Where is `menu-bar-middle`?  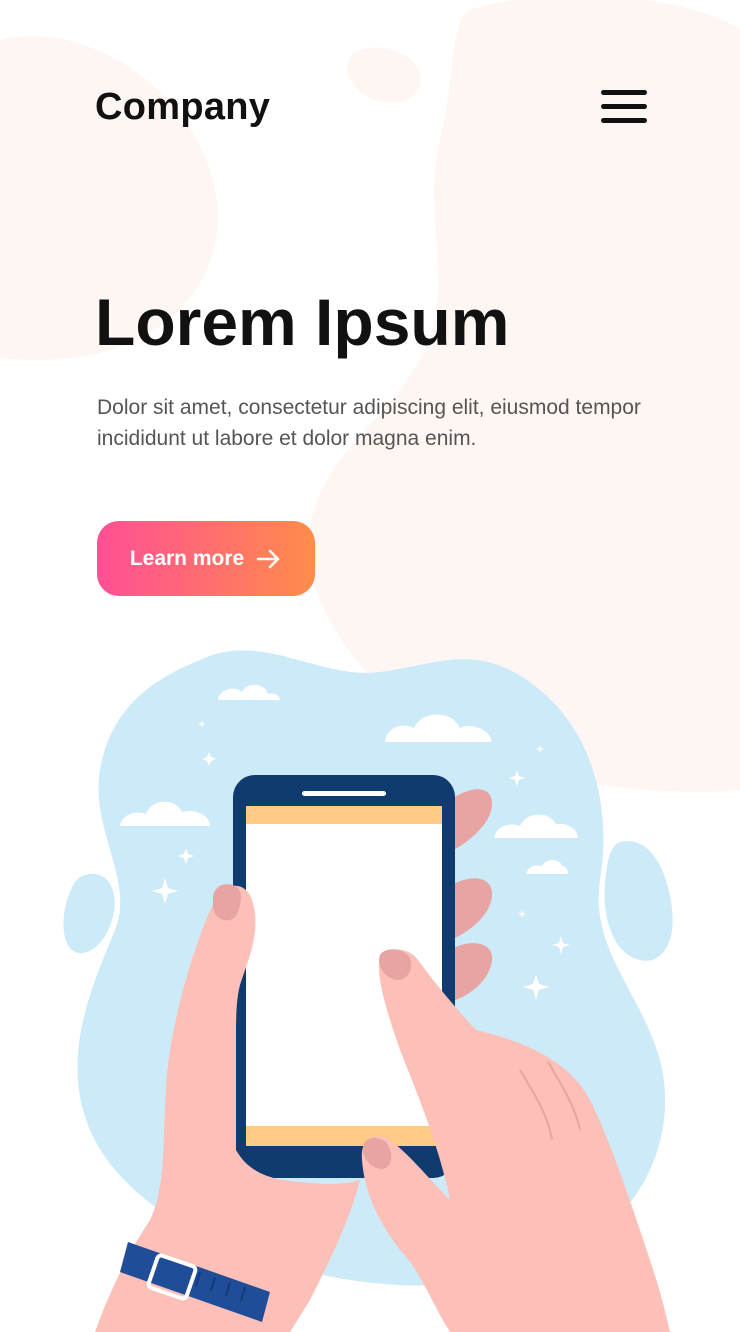 menu-bar-middle is located at coordinates (624, 106).